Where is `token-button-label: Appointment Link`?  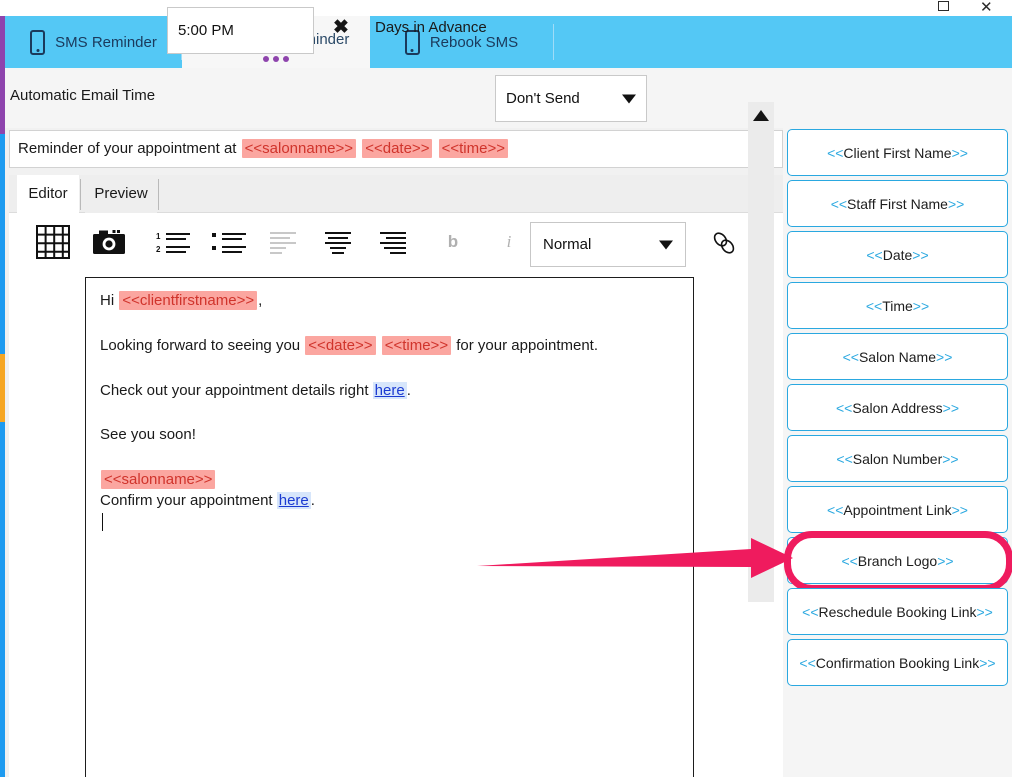 token-button-label: Appointment Link is located at coordinates (897, 509).